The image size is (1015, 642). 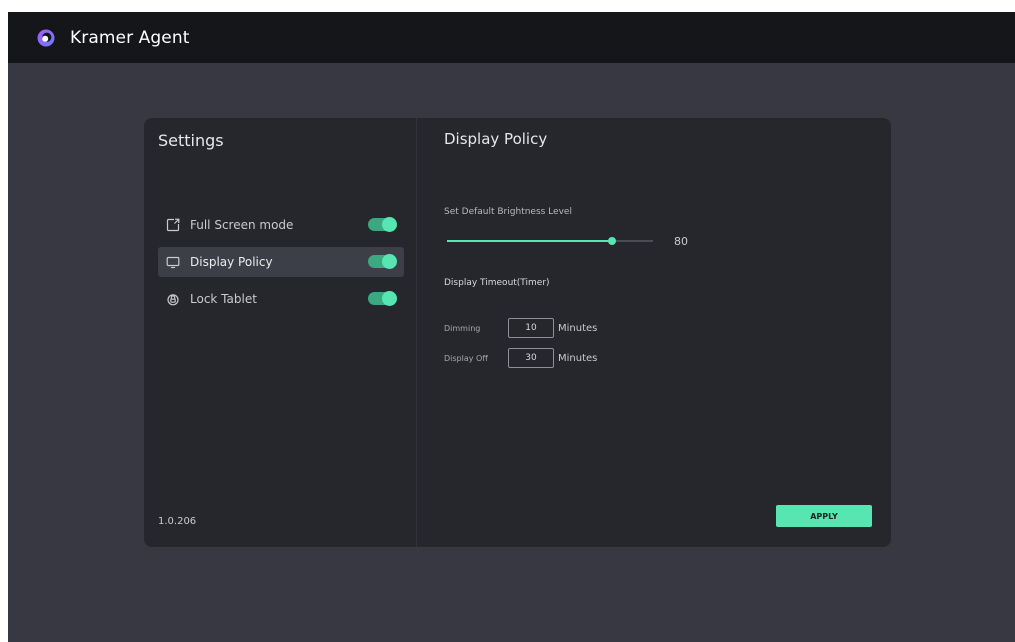 I want to click on display-off-row: Display Off Minutes, so click(x=520, y=358).